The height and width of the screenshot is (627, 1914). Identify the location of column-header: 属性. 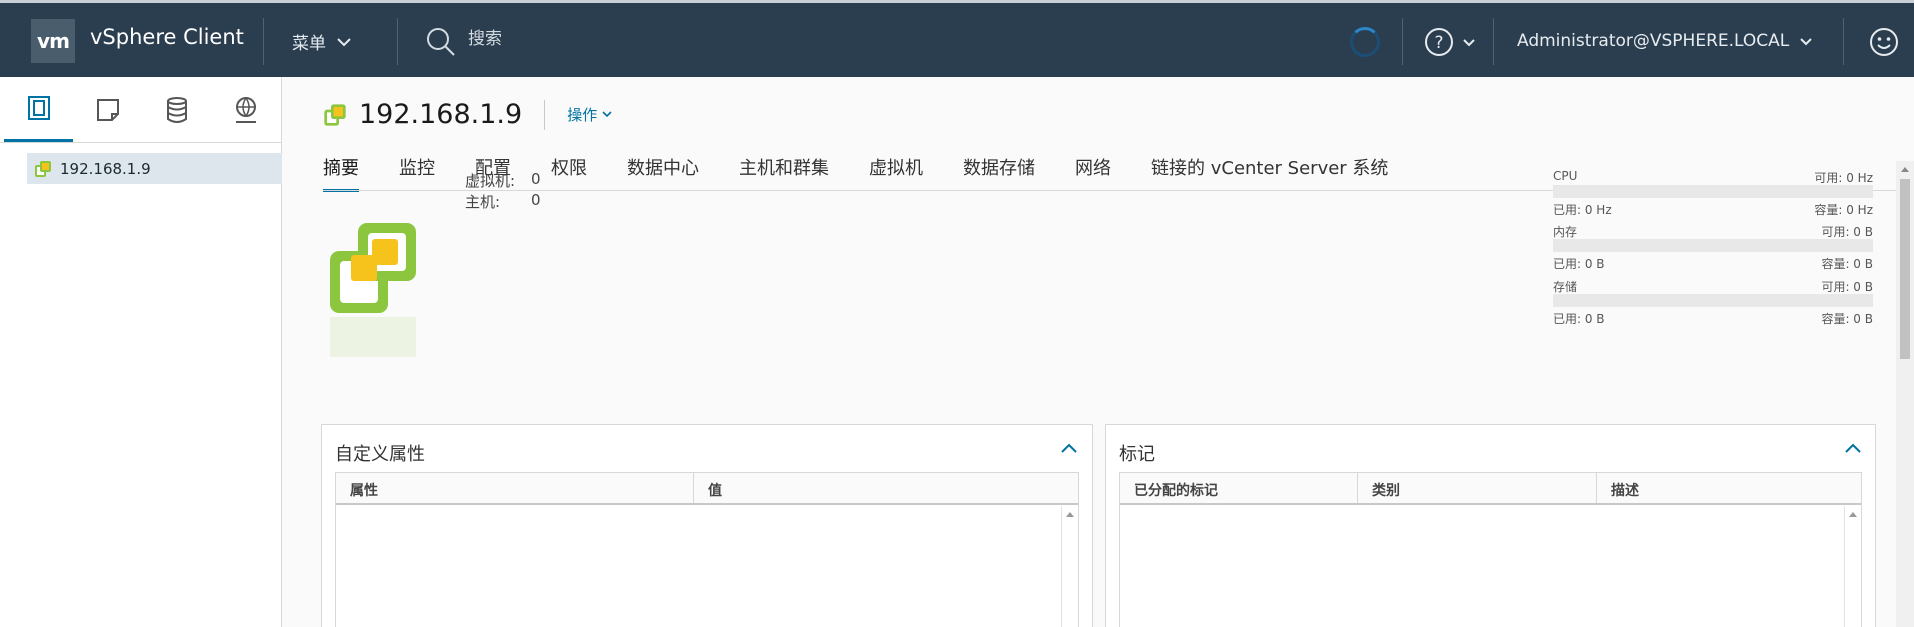
(515, 488).